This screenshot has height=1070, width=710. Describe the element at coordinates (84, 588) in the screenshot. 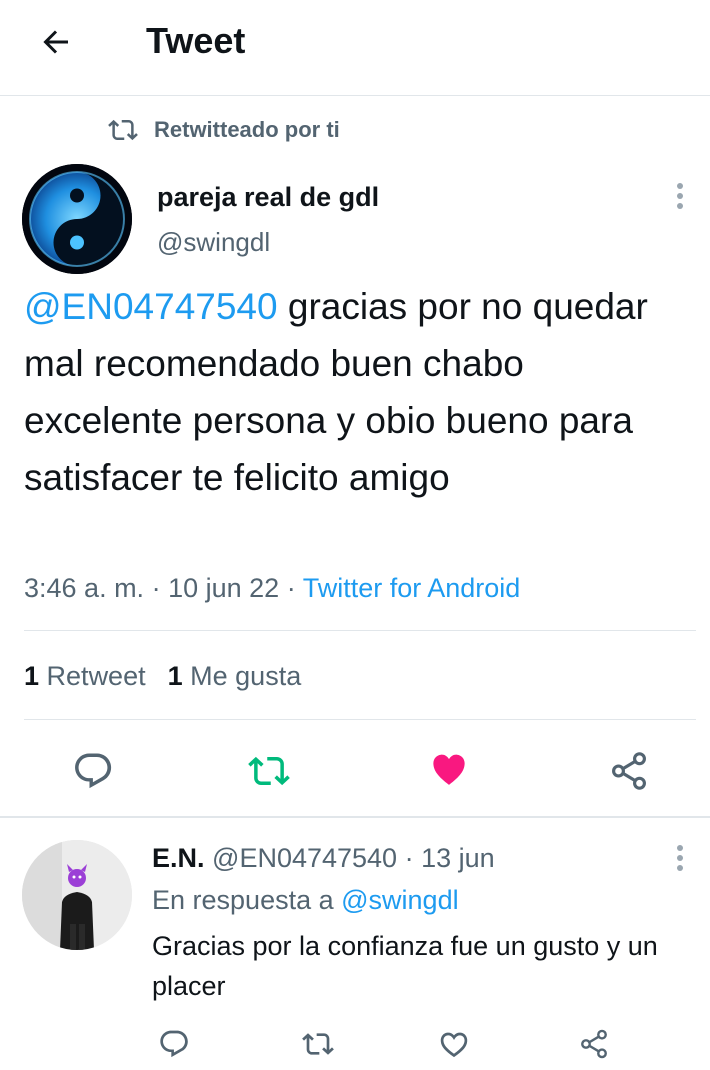

I see `tweet-time: 3:46 a. m.` at that location.